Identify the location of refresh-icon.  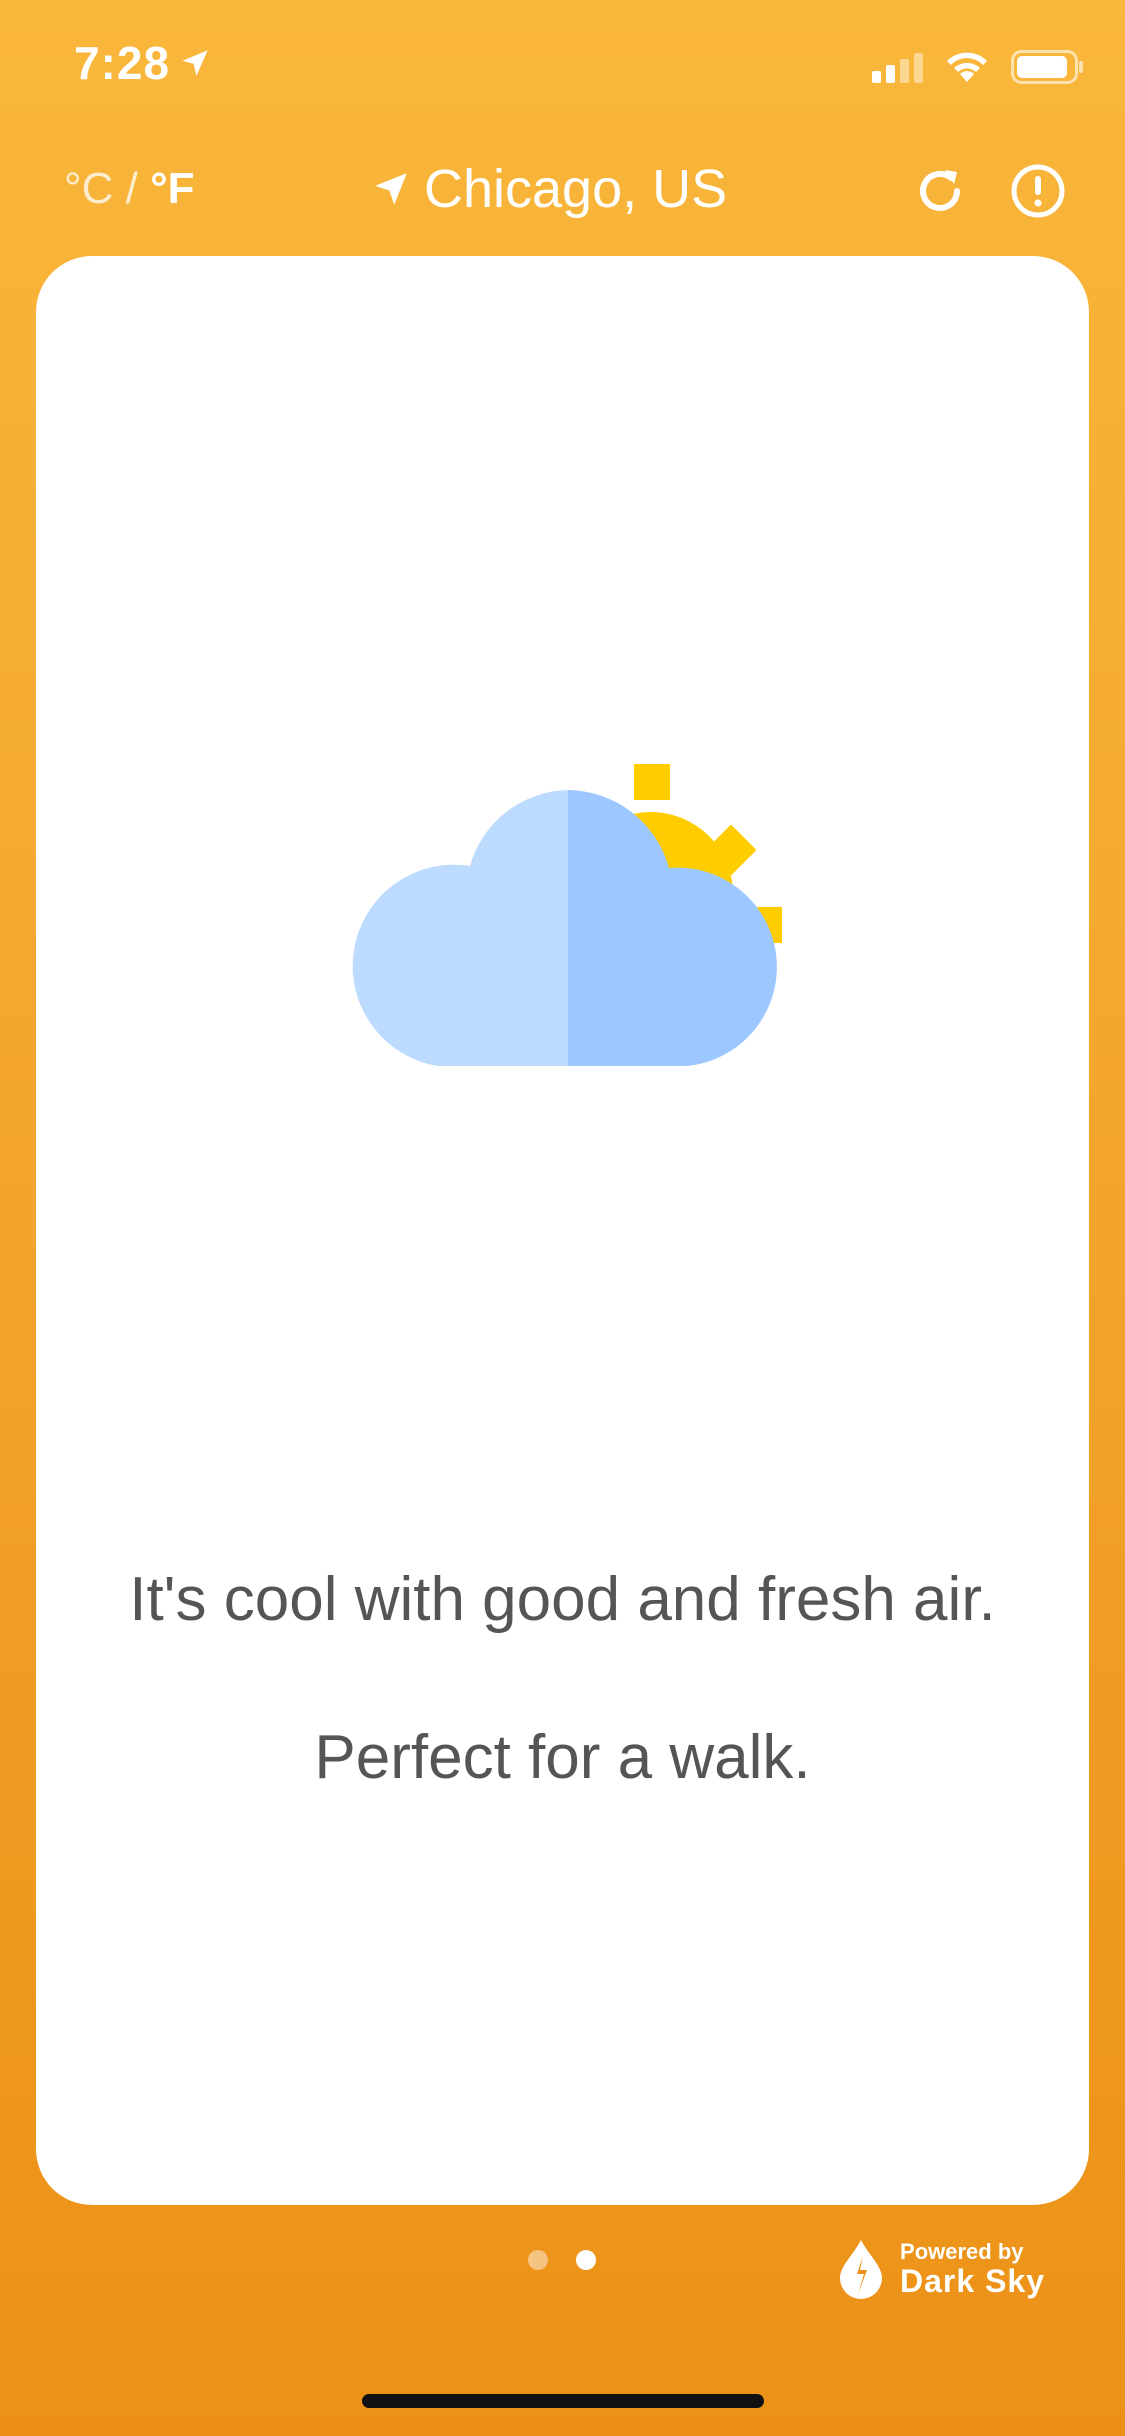
(940, 190).